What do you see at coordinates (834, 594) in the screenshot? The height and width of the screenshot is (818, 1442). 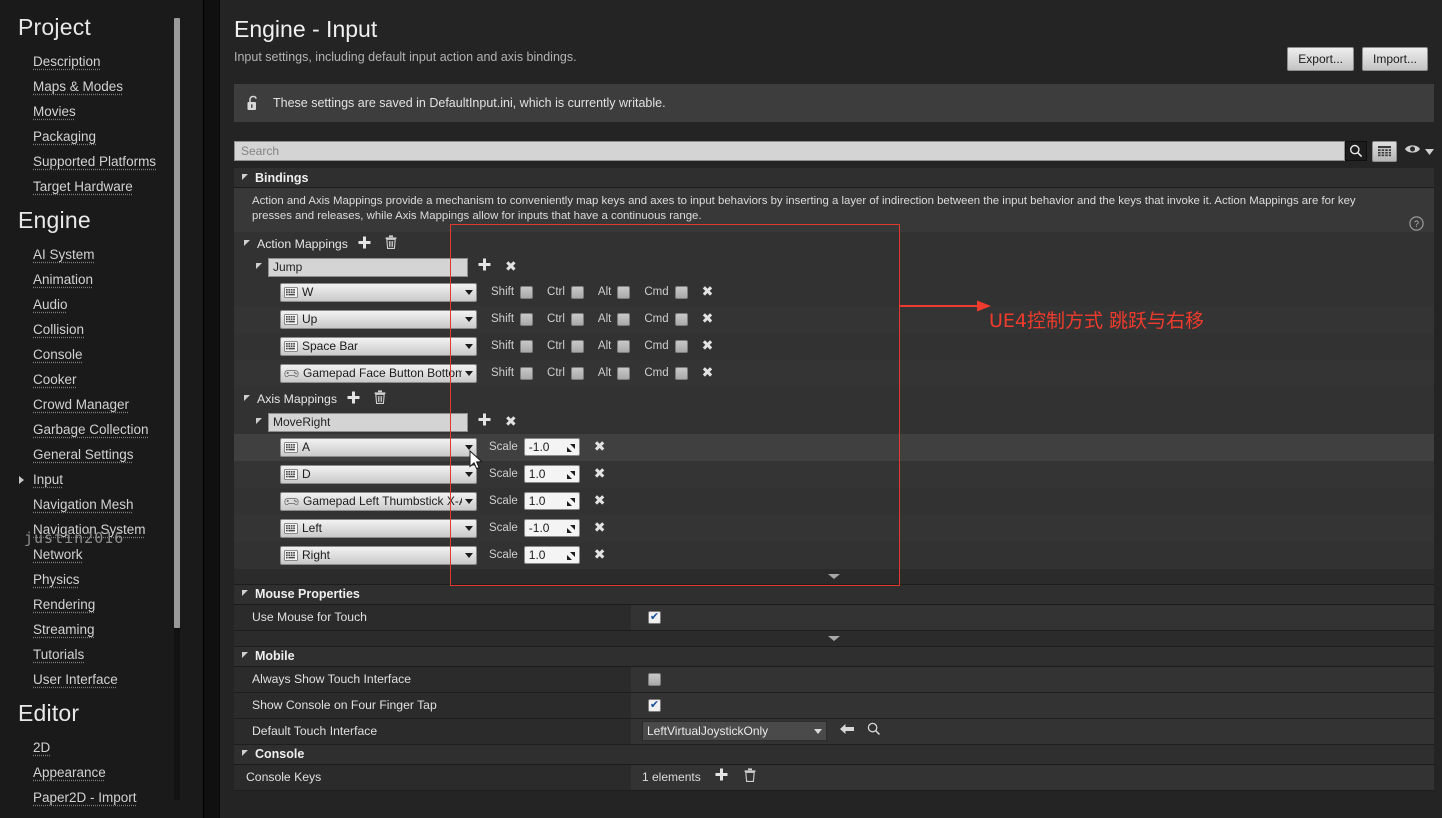 I see `section-header-mouse-properties: Mouse Properties` at bounding box center [834, 594].